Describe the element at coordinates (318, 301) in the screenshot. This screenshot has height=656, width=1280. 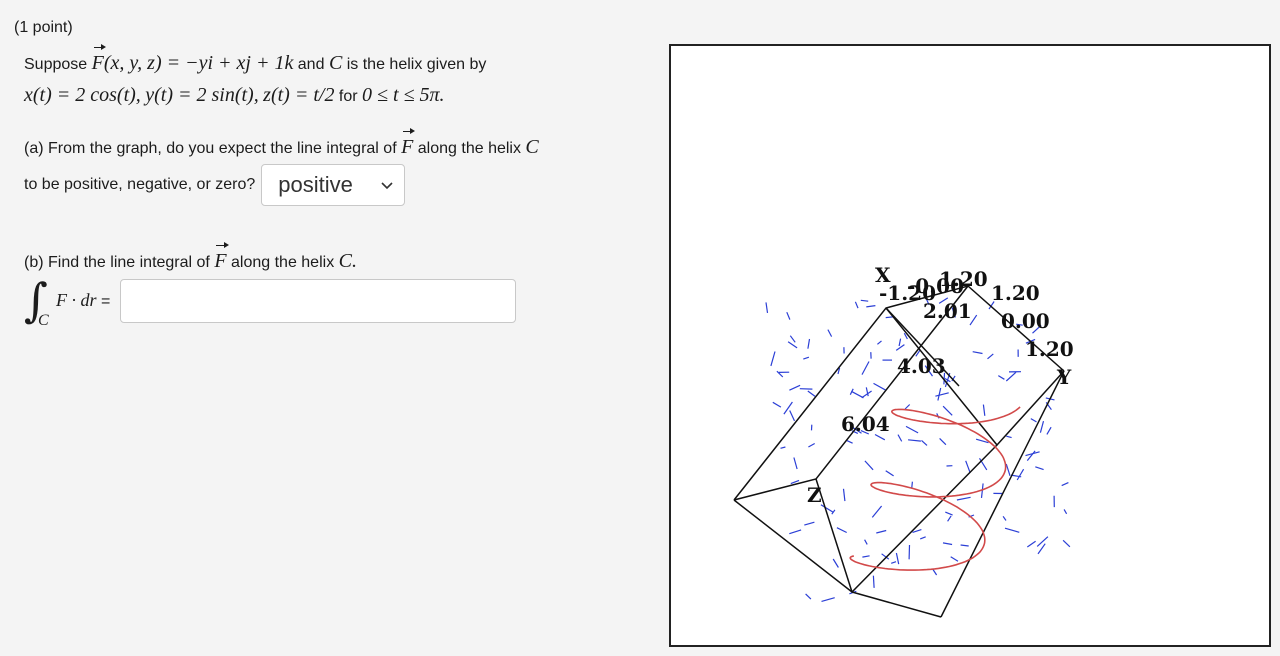
I see `line-integral-answer-input` at that location.